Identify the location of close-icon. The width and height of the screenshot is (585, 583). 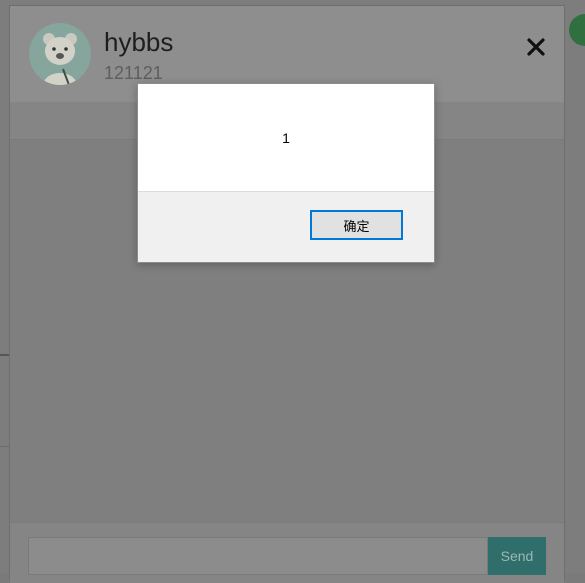
(536, 47).